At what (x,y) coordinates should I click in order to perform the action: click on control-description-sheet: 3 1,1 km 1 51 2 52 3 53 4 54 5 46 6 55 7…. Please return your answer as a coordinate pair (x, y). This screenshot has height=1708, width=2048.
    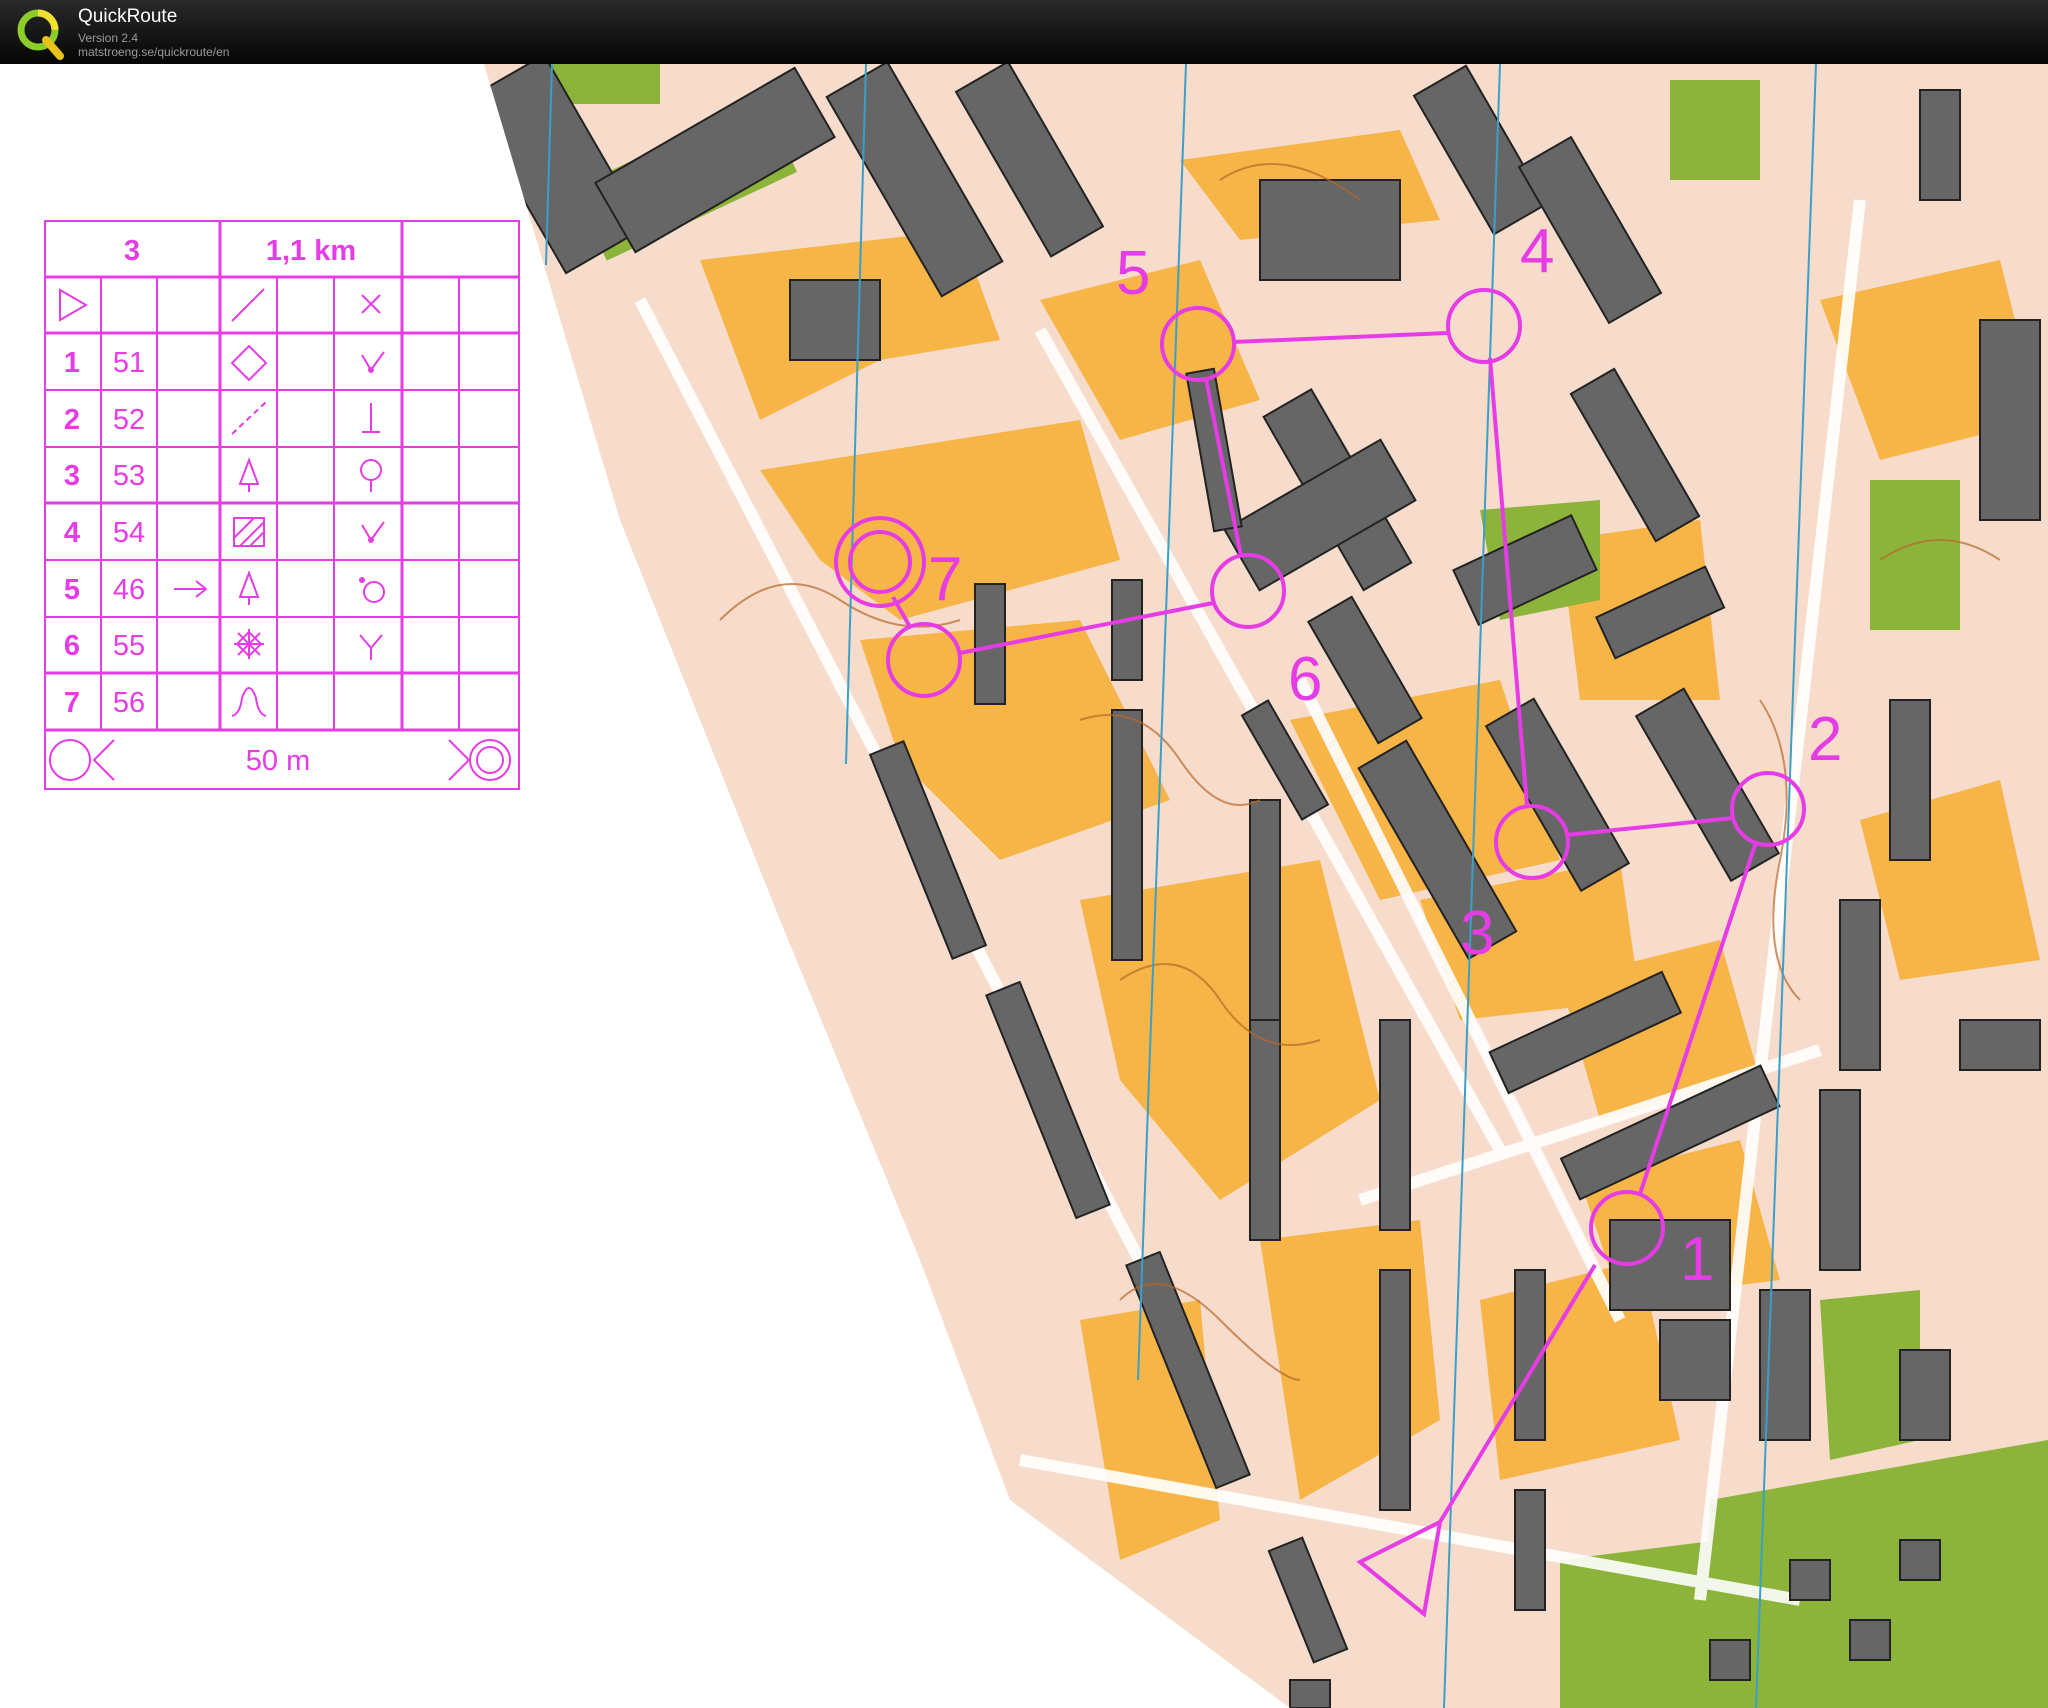
    Looking at the image, I should click on (282, 505).